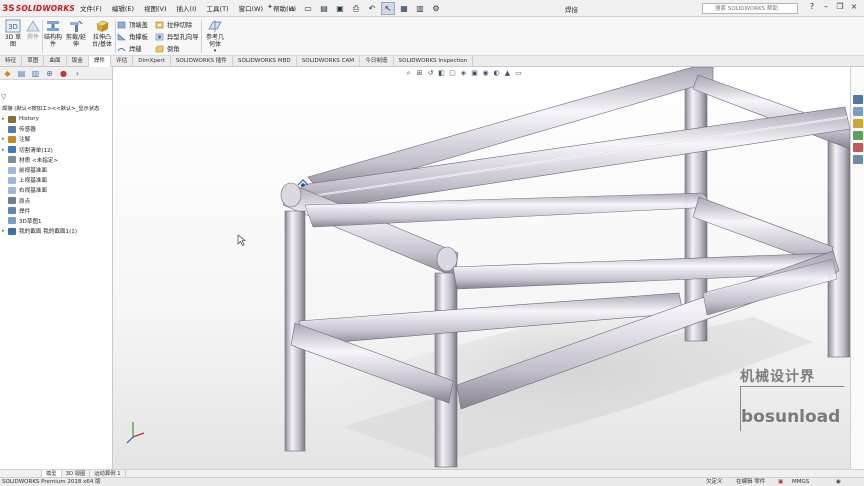 The width and height of the screenshot is (864, 486). I want to click on tab-solidworks-addins: SOLIDWORKS 插件, so click(202, 61).